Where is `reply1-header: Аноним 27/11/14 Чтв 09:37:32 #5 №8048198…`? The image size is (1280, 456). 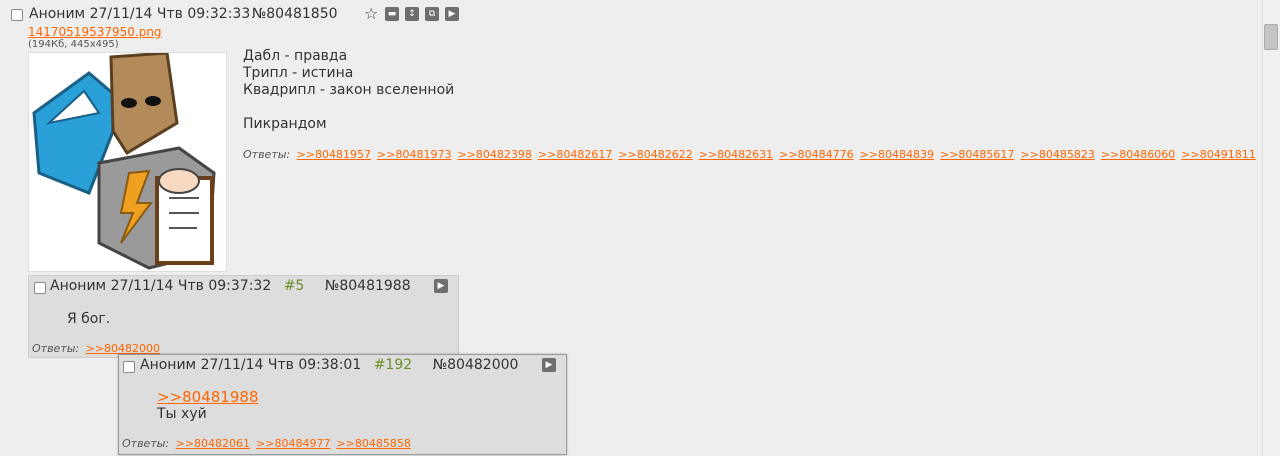
reply1-header: Аноним 27/11/14 Чтв 09:37:32 #5 №8048198… is located at coordinates (230, 286).